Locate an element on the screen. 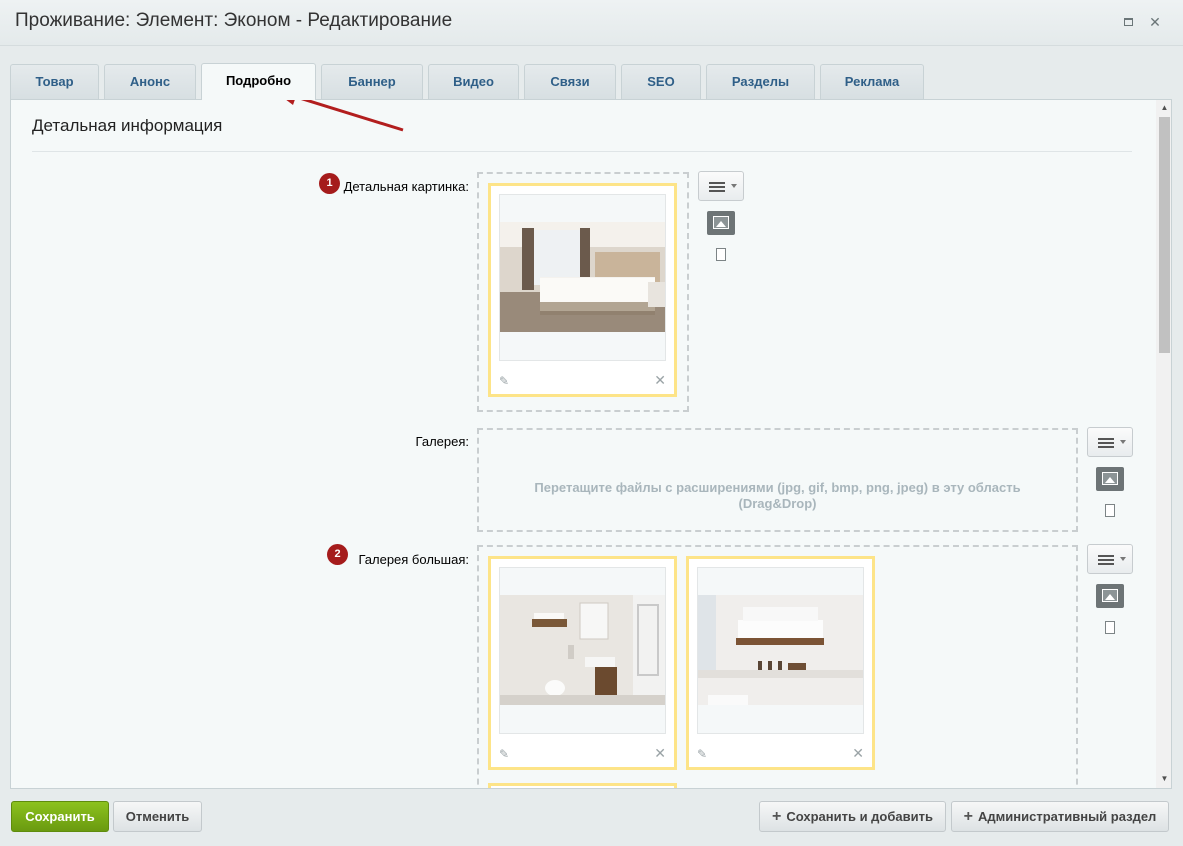 This screenshot has width=1183, height=846. tab-tovar: Товар is located at coordinates (54, 81).